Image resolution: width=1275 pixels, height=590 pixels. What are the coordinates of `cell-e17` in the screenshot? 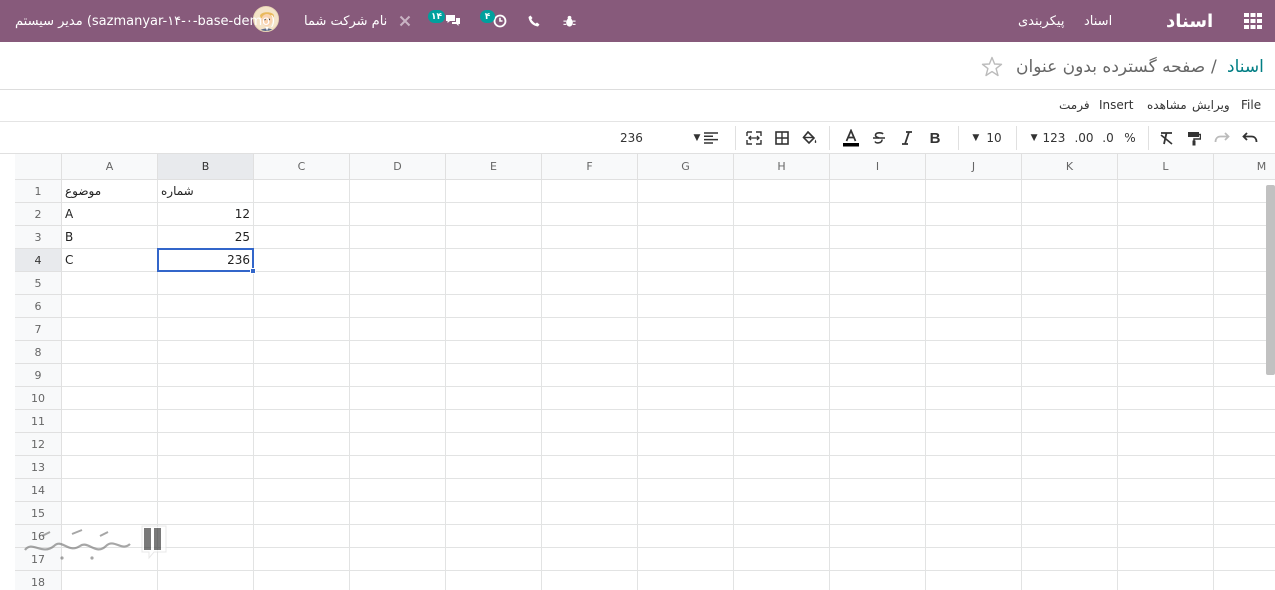 It's located at (494, 559).